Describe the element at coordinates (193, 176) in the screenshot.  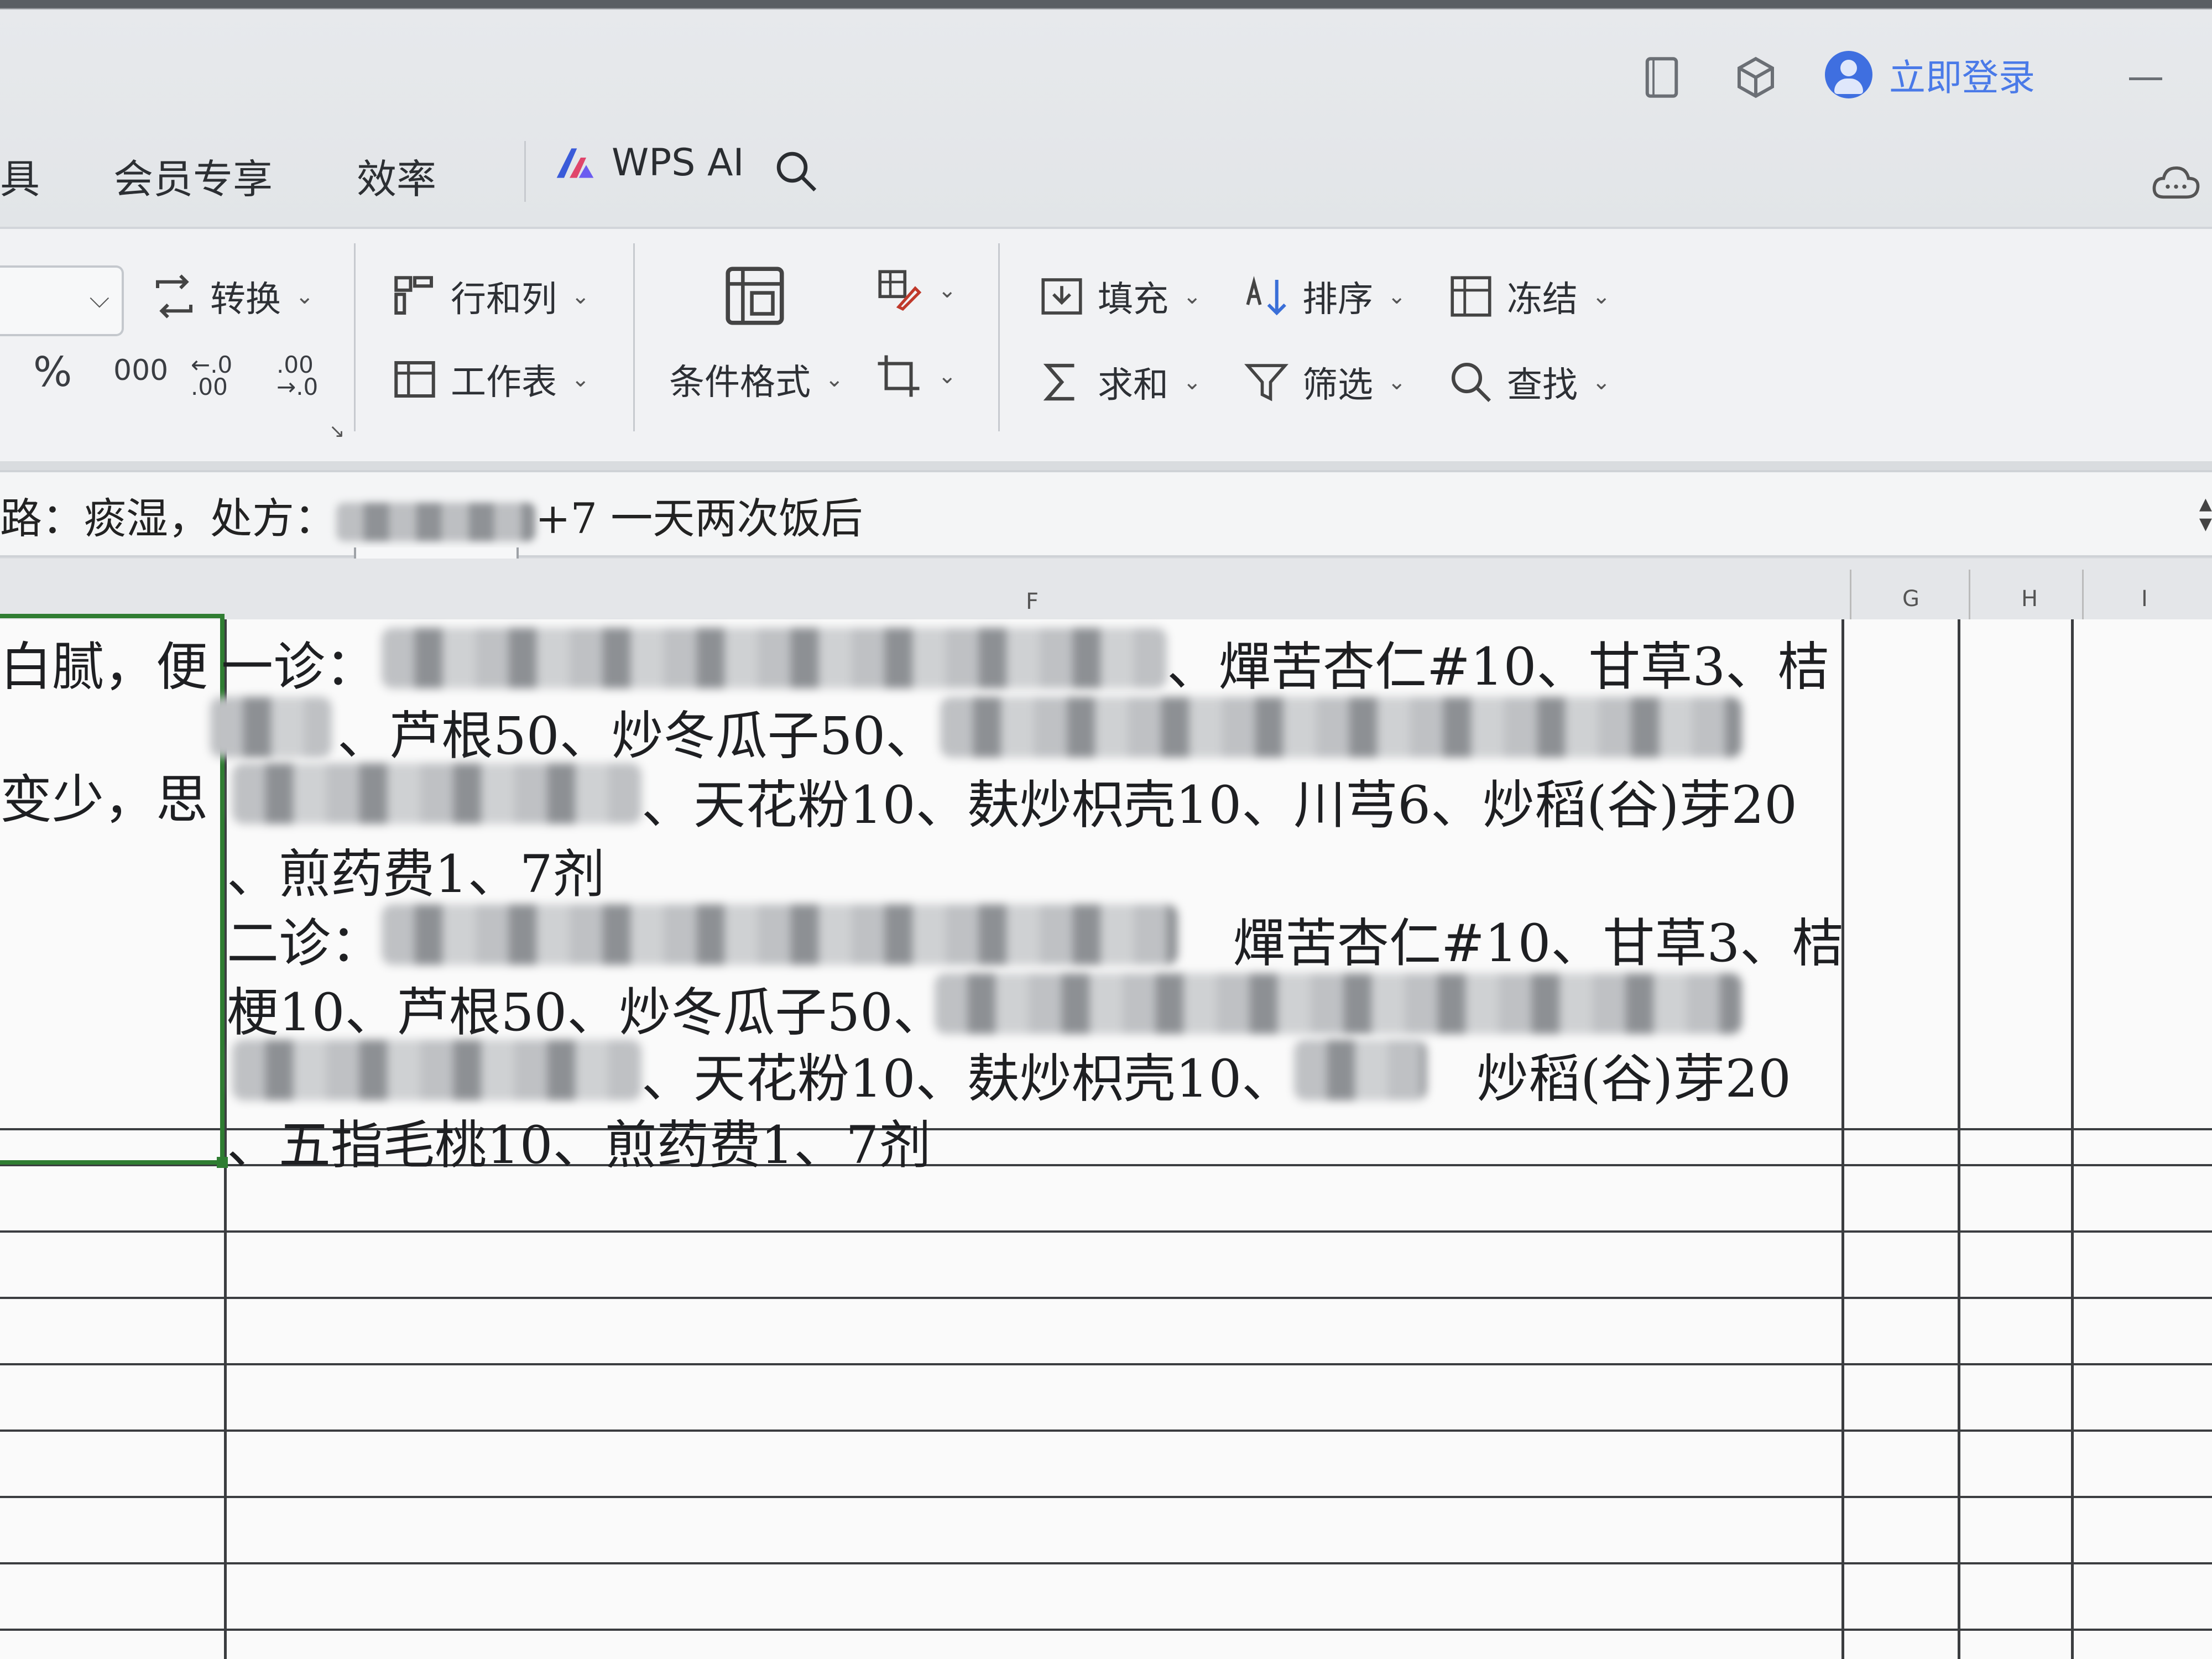
I see `menu-member: 会员专享` at that location.